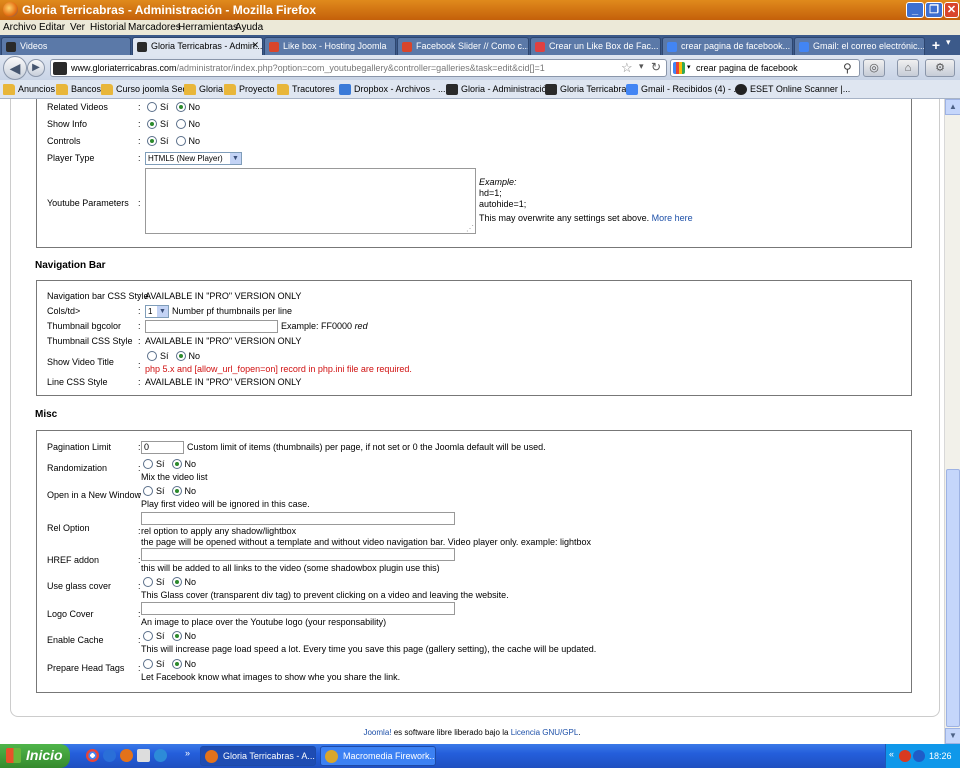  I want to click on menu-herramientas: Herramientas, so click(208, 27).